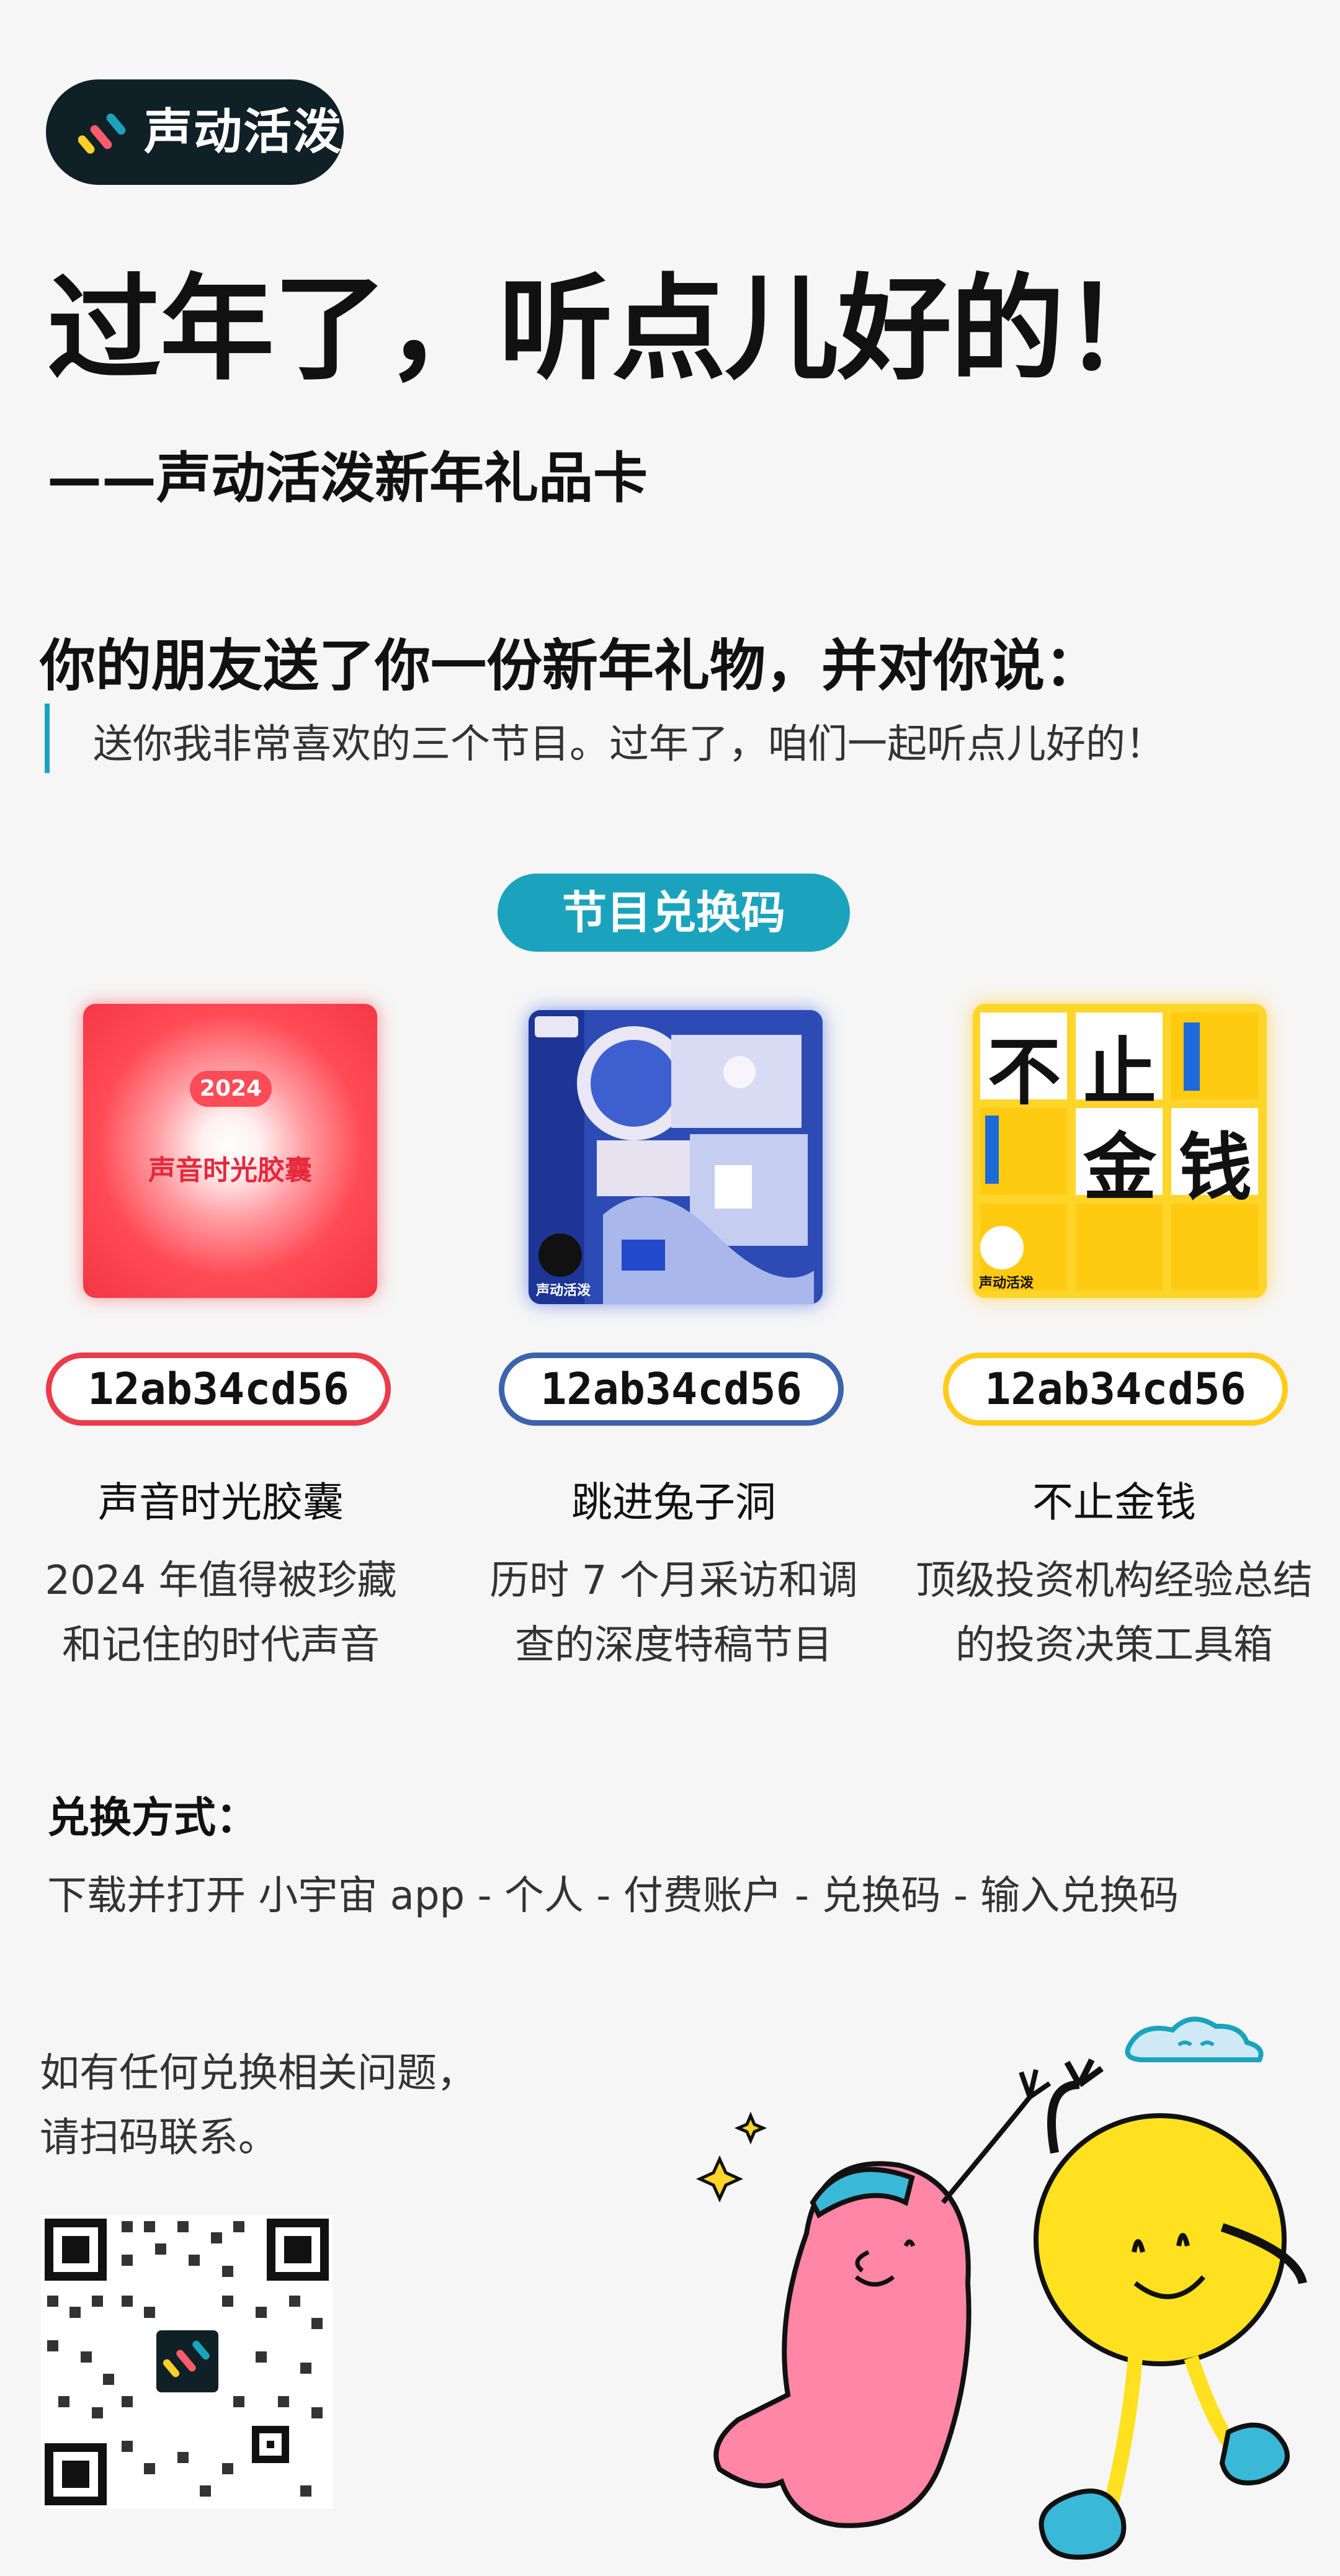  What do you see at coordinates (1120, 1072) in the screenshot?
I see `cover-char: 止` at bounding box center [1120, 1072].